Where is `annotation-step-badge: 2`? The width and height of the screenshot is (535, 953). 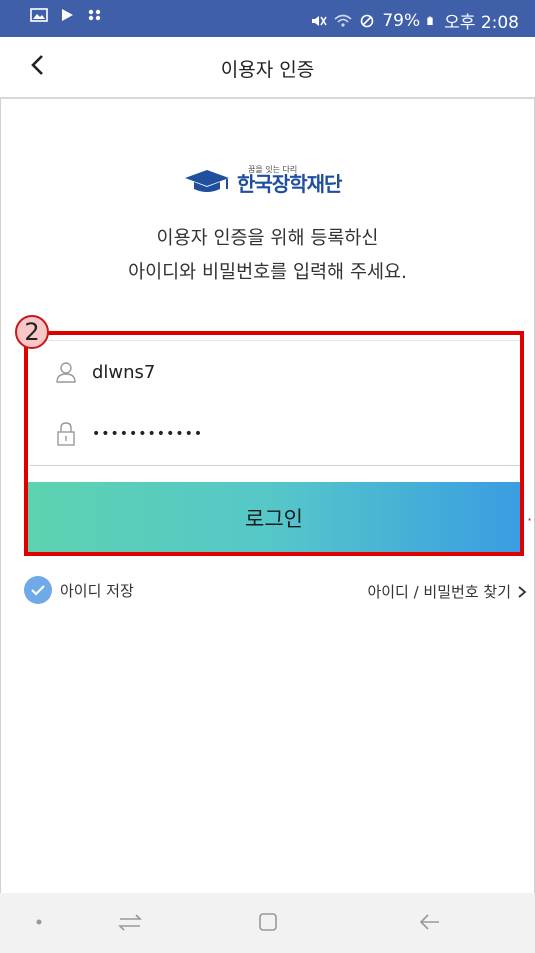 annotation-step-badge: 2 is located at coordinates (32, 332).